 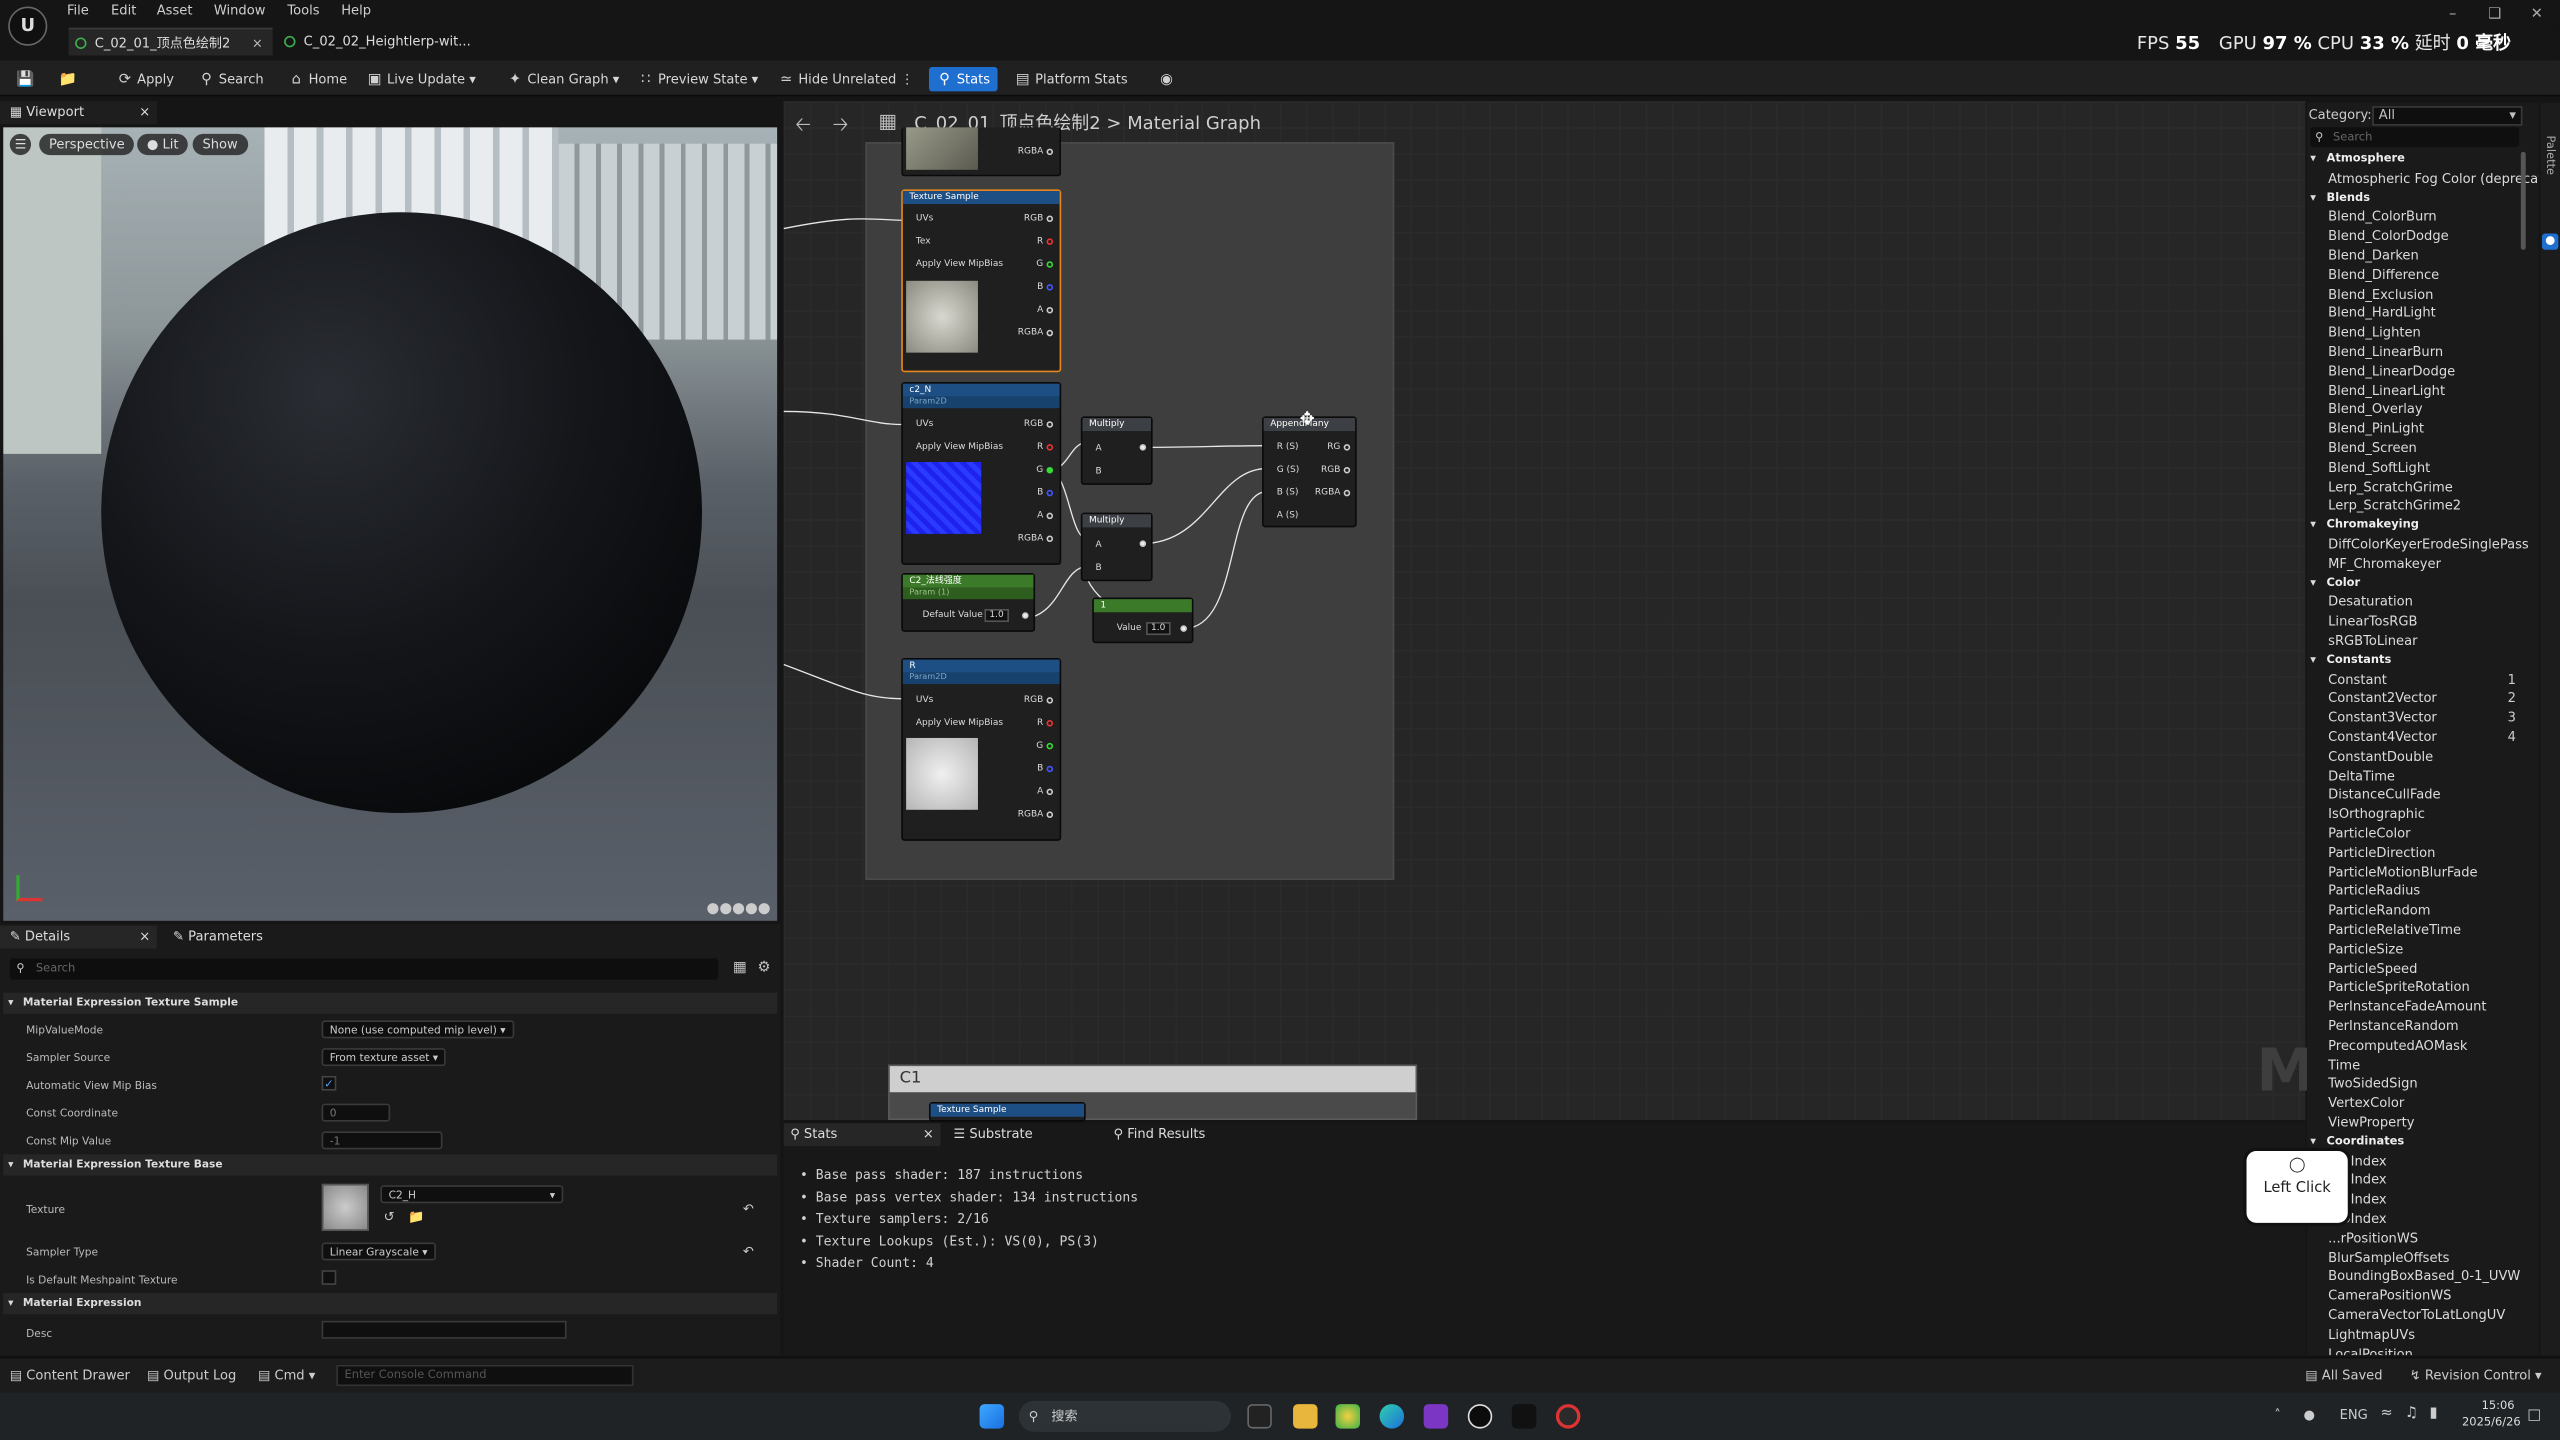 I want to click on live-update-button: ▣ Live Update ▾, so click(x=421, y=79).